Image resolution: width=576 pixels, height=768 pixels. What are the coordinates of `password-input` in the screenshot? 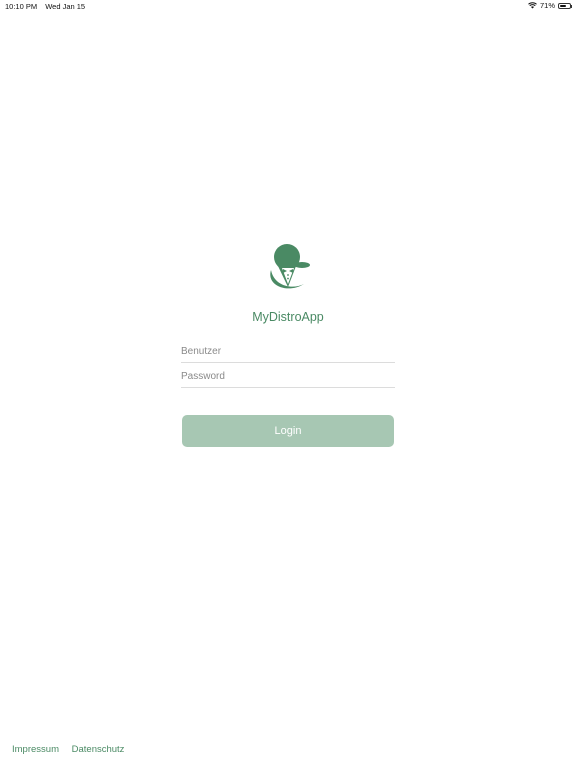 It's located at (288, 376).